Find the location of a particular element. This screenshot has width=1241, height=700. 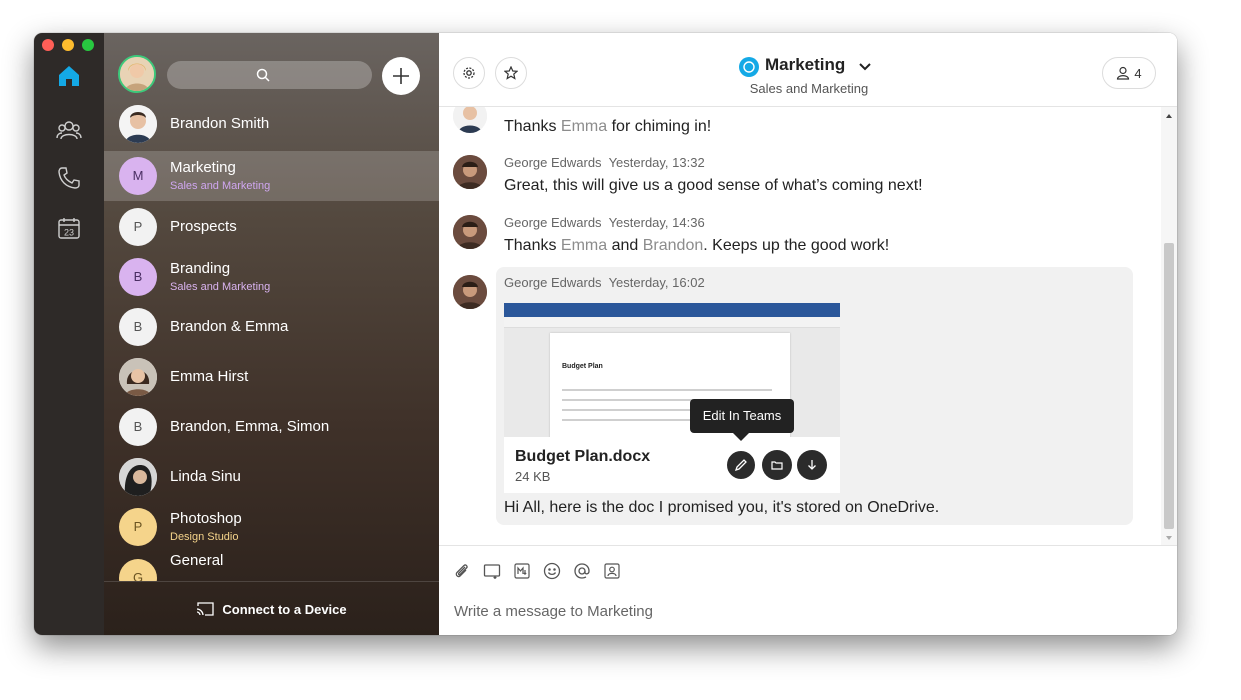

conversation-item-linda-sinu: Linda Sinu is located at coordinates (271, 477).